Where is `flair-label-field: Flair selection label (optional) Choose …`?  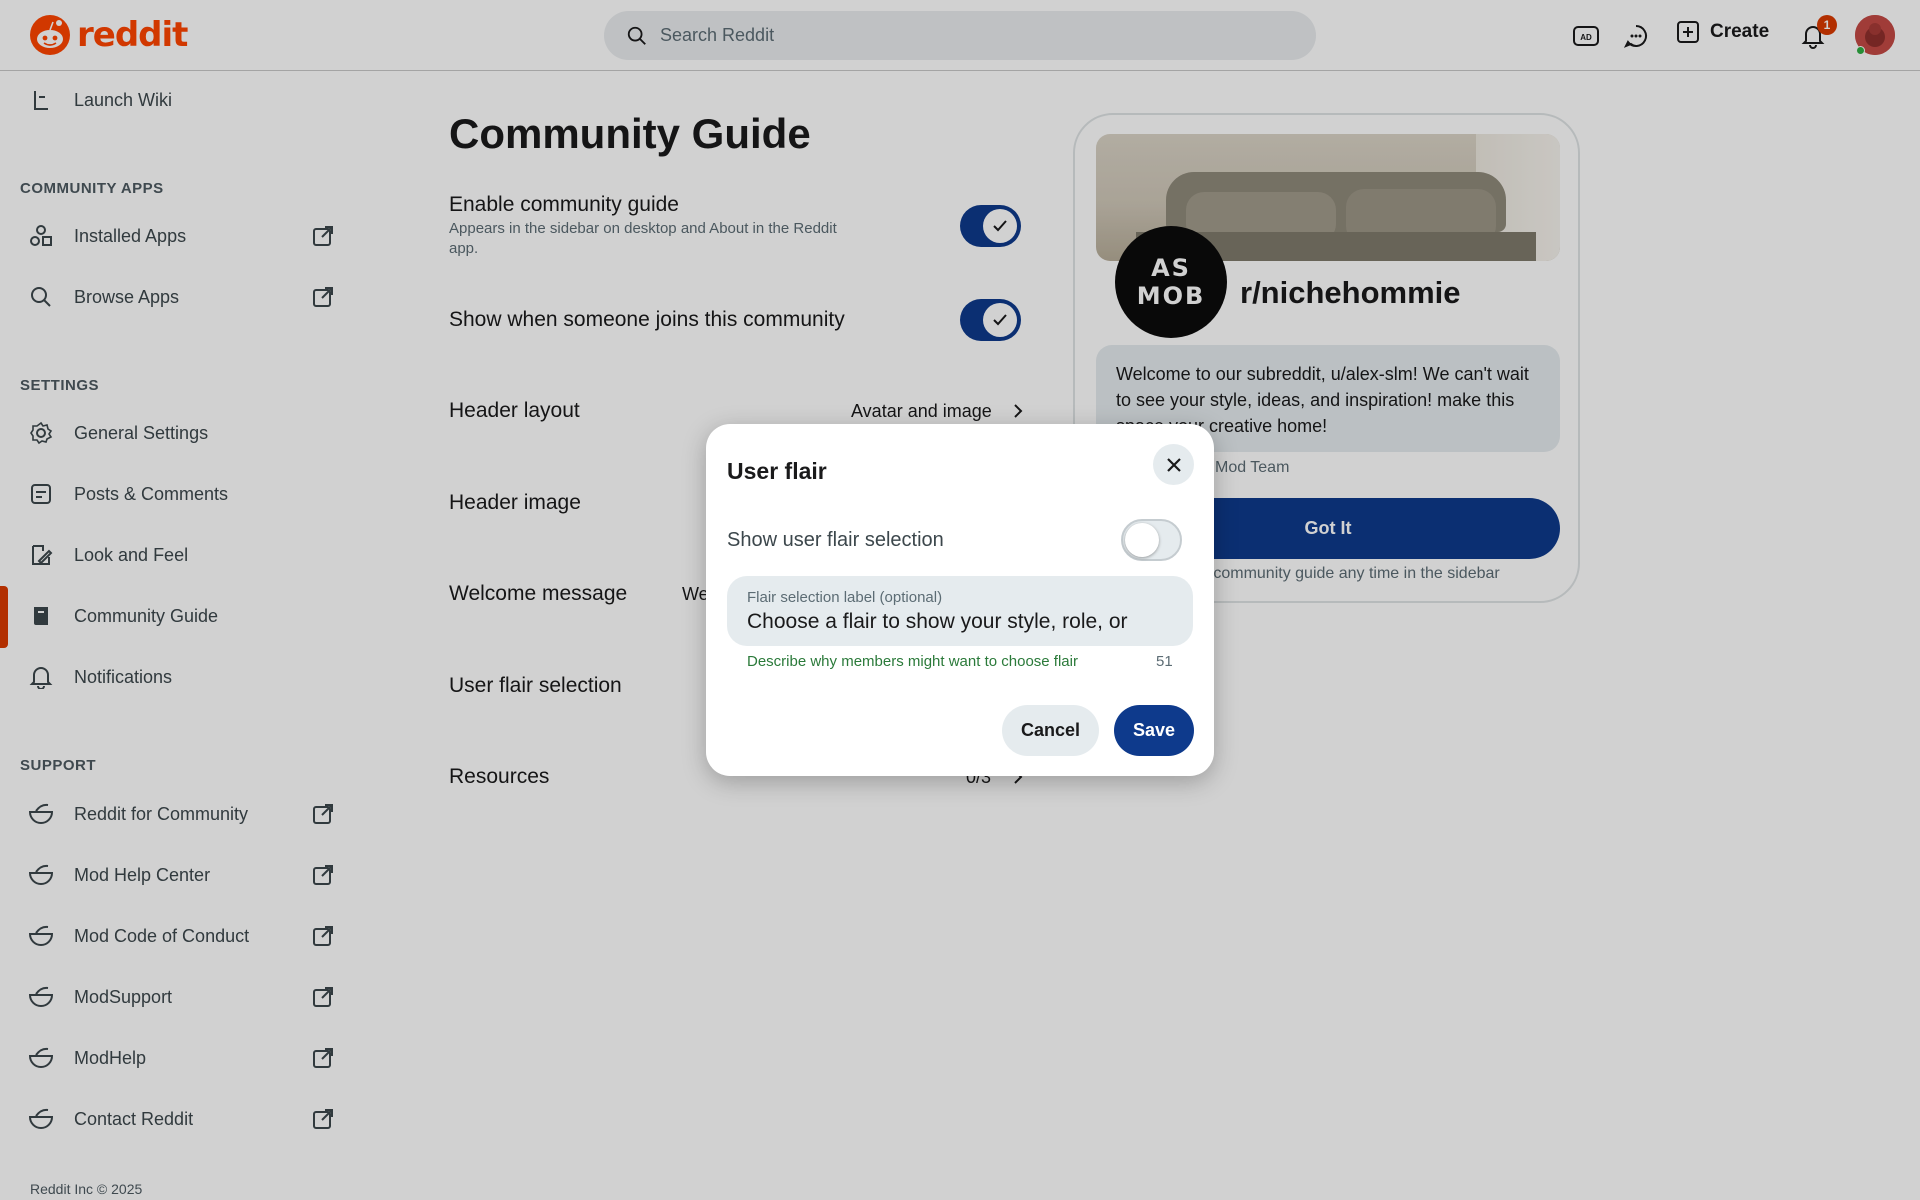
flair-label-field: Flair selection label (optional) Choose … is located at coordinates (960, 611).